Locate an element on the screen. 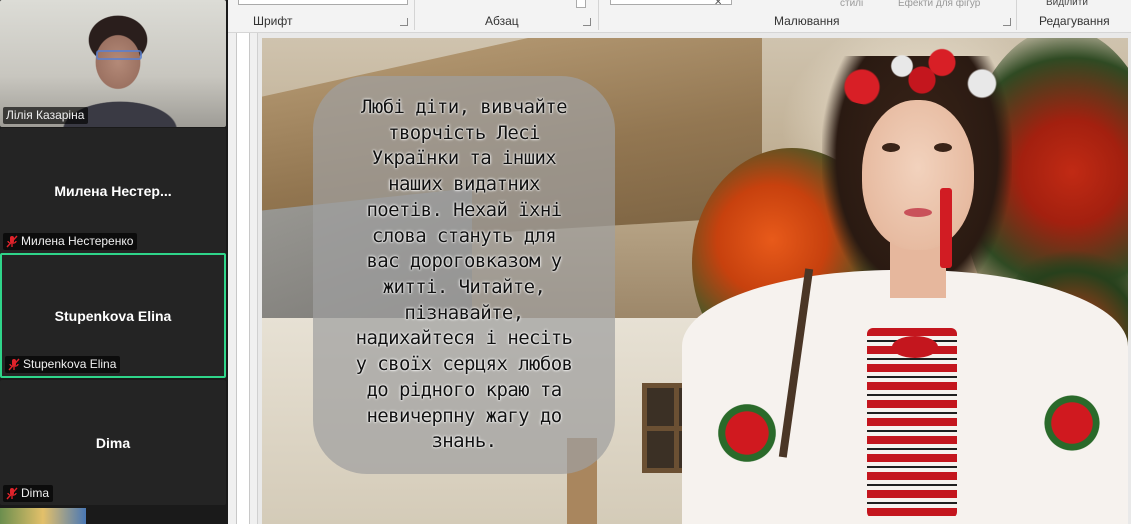  font-dialog-launcher-icon is located at coordinates (404, 22).